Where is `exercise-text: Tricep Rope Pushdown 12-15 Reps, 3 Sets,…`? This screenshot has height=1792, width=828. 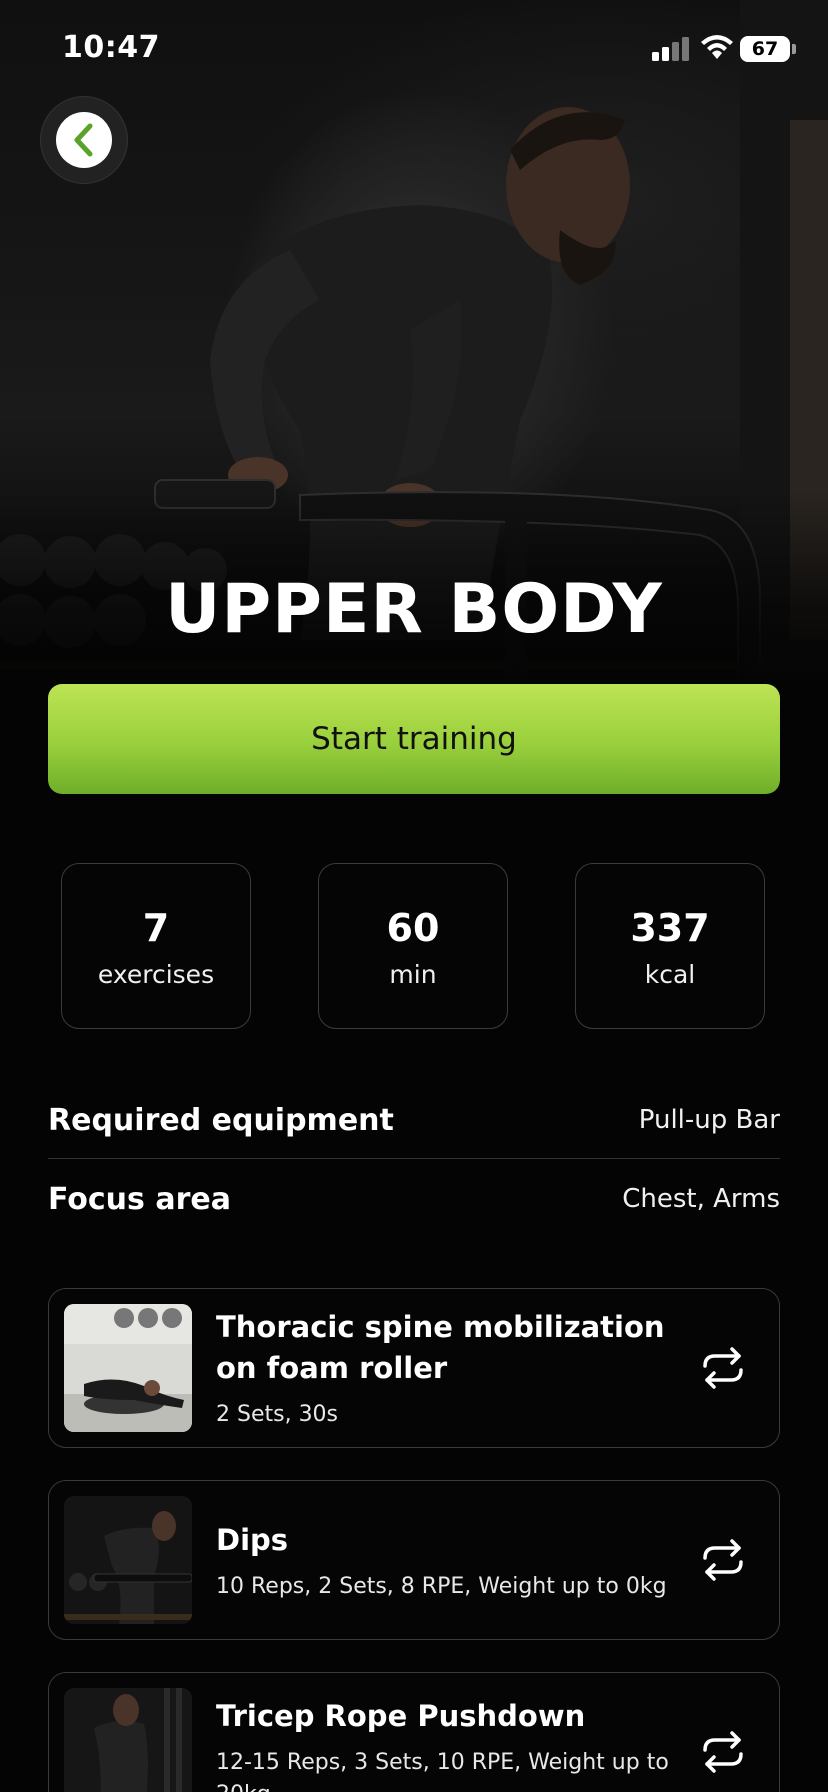 exercise-text: Tricep Rope Pushdown 12-15 Reps, 3 Sets,… is located at coordinates (446, 1732).